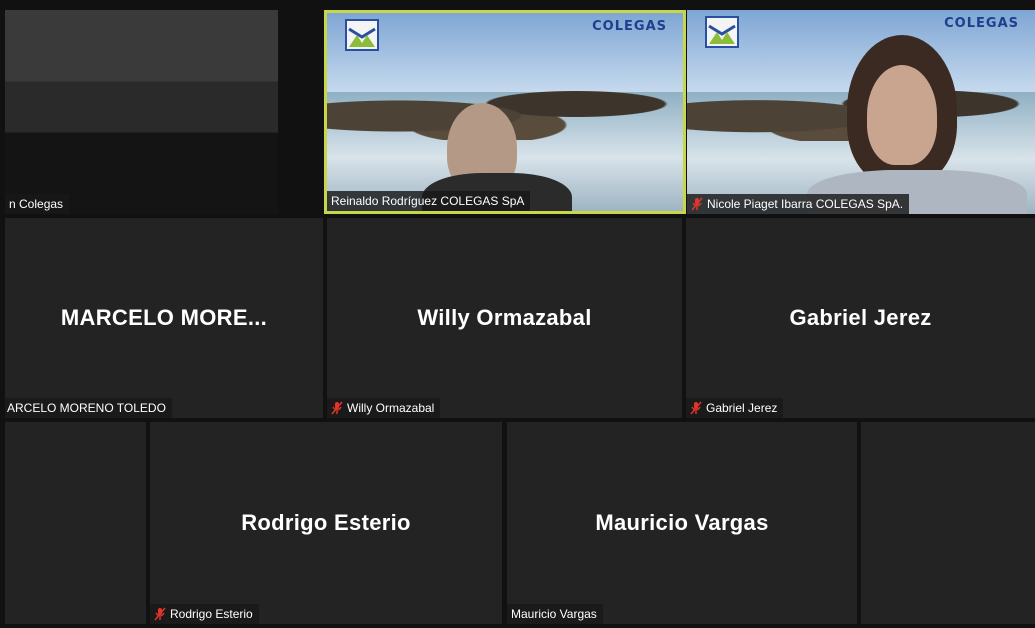  I want to click on video-tile-gabriel: Gabriel Jerez Gabriel Jerez, so click(860, 318).